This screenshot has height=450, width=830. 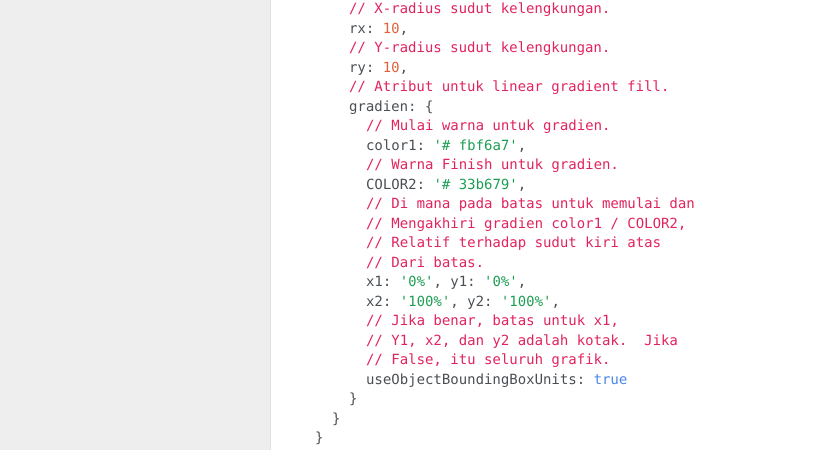 I want to click on code-comment: // Y-radius sudut kelengkungan., so click(x=479, y=48).